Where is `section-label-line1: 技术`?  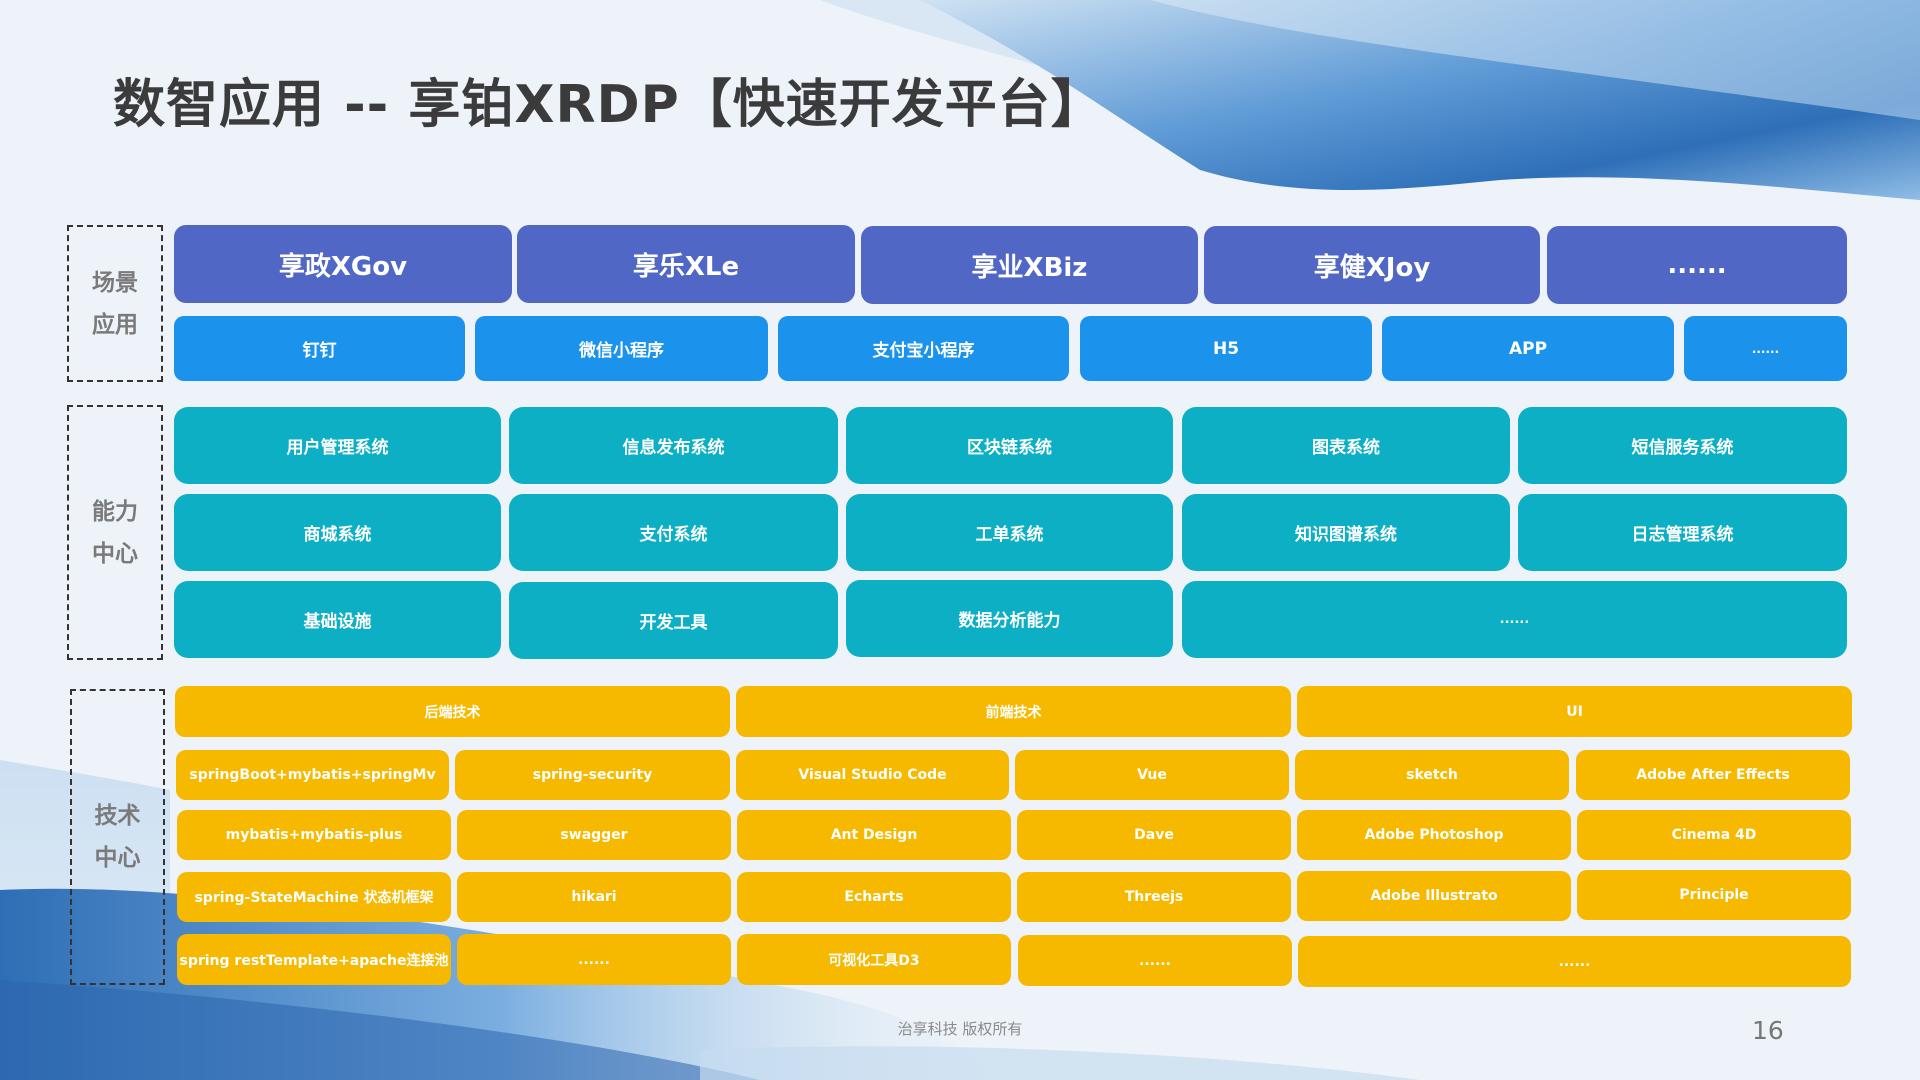 section-label-line1: 技术 is located at coordinates (117, 816).